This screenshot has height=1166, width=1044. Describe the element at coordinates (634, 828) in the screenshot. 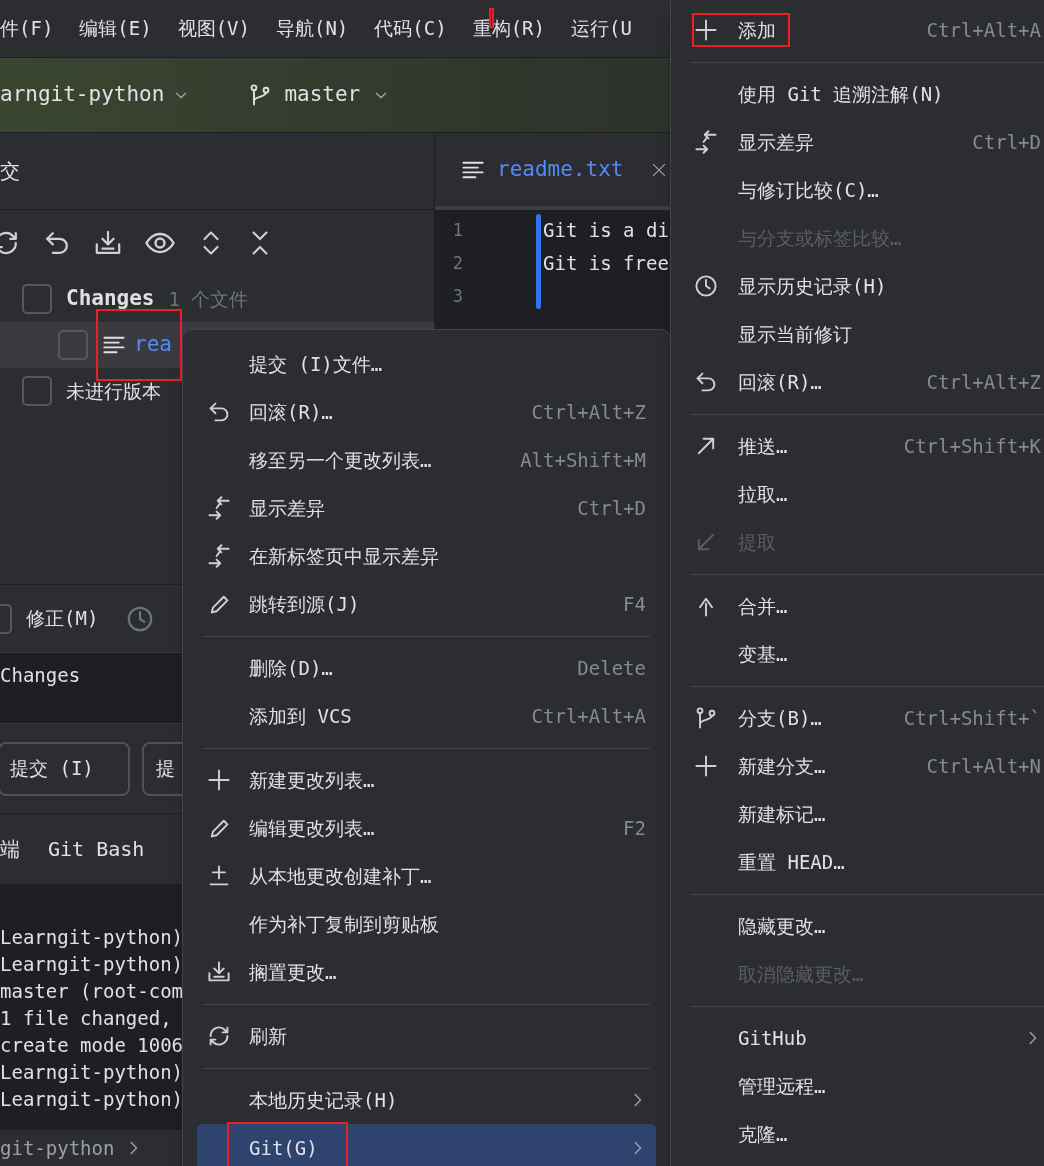

I see `shortcut-label: F2` at that location.